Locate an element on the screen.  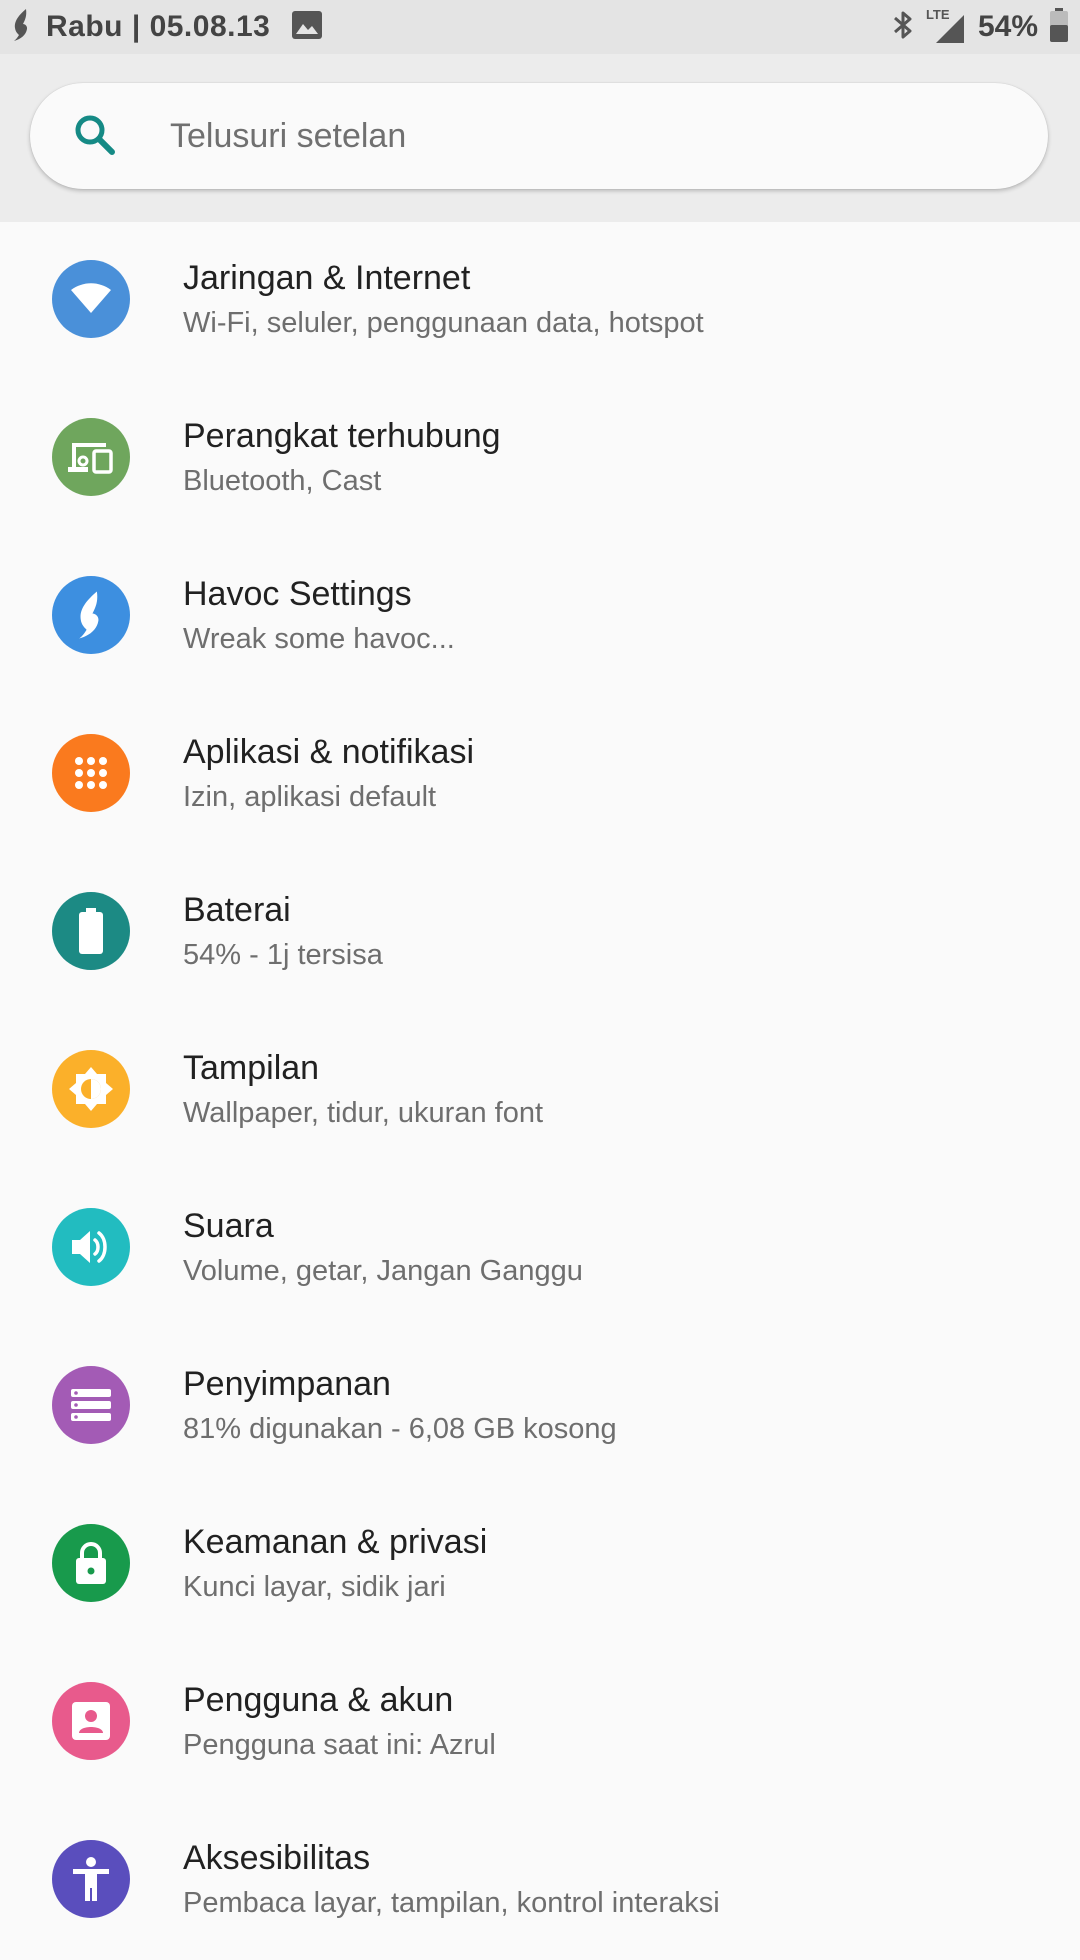
setting-title: Aplikasi & notifikasi is located at coordinates (329, 752).